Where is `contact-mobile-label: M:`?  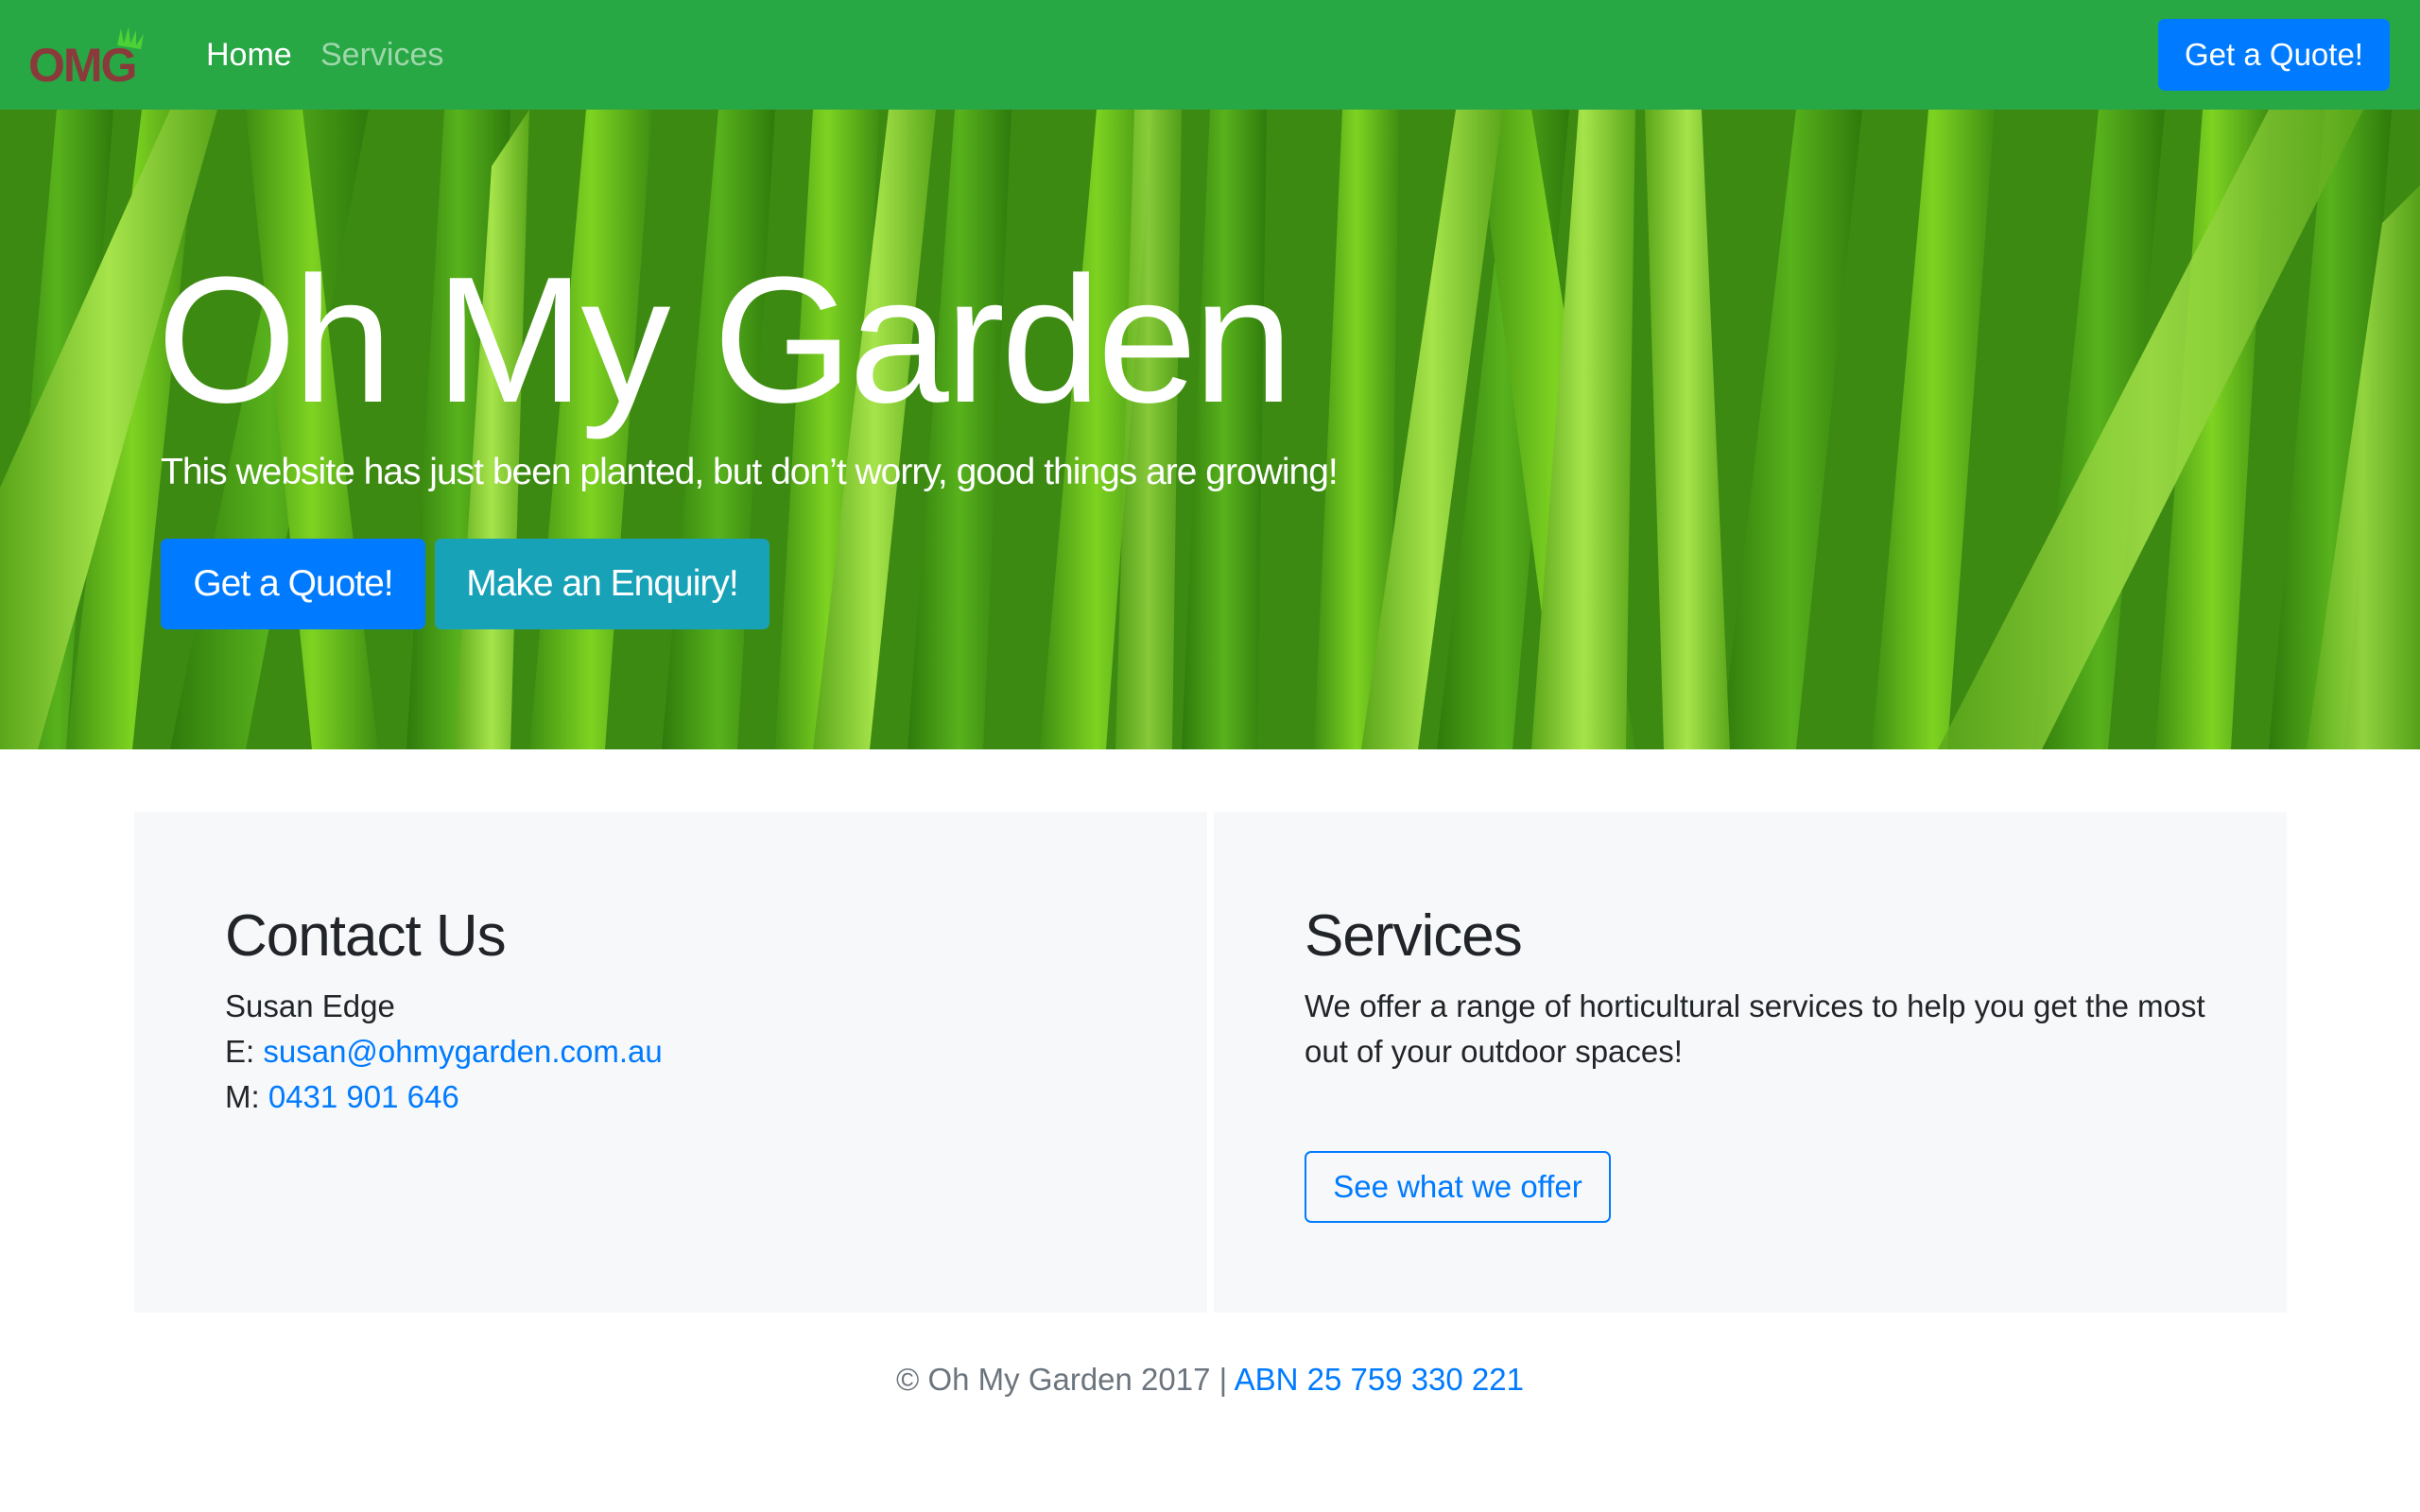 contact-mobile-label: M: is located at coordinates (242, 1096).